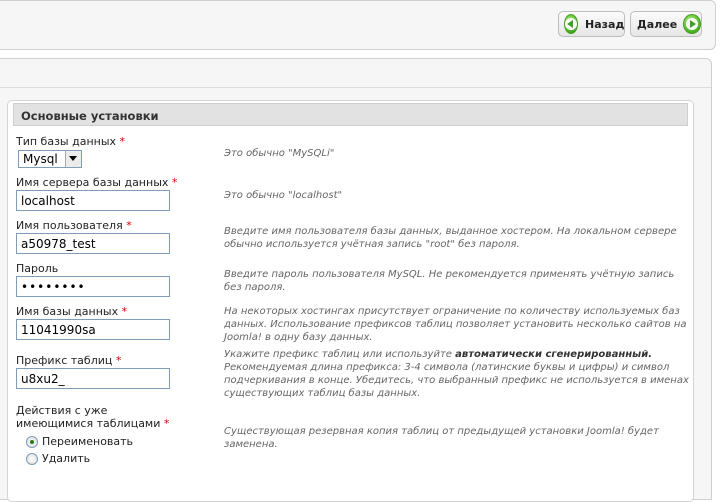  Describe the element at coordinates (32, 441) in the screenshot. I see `radio-rename` at that location.